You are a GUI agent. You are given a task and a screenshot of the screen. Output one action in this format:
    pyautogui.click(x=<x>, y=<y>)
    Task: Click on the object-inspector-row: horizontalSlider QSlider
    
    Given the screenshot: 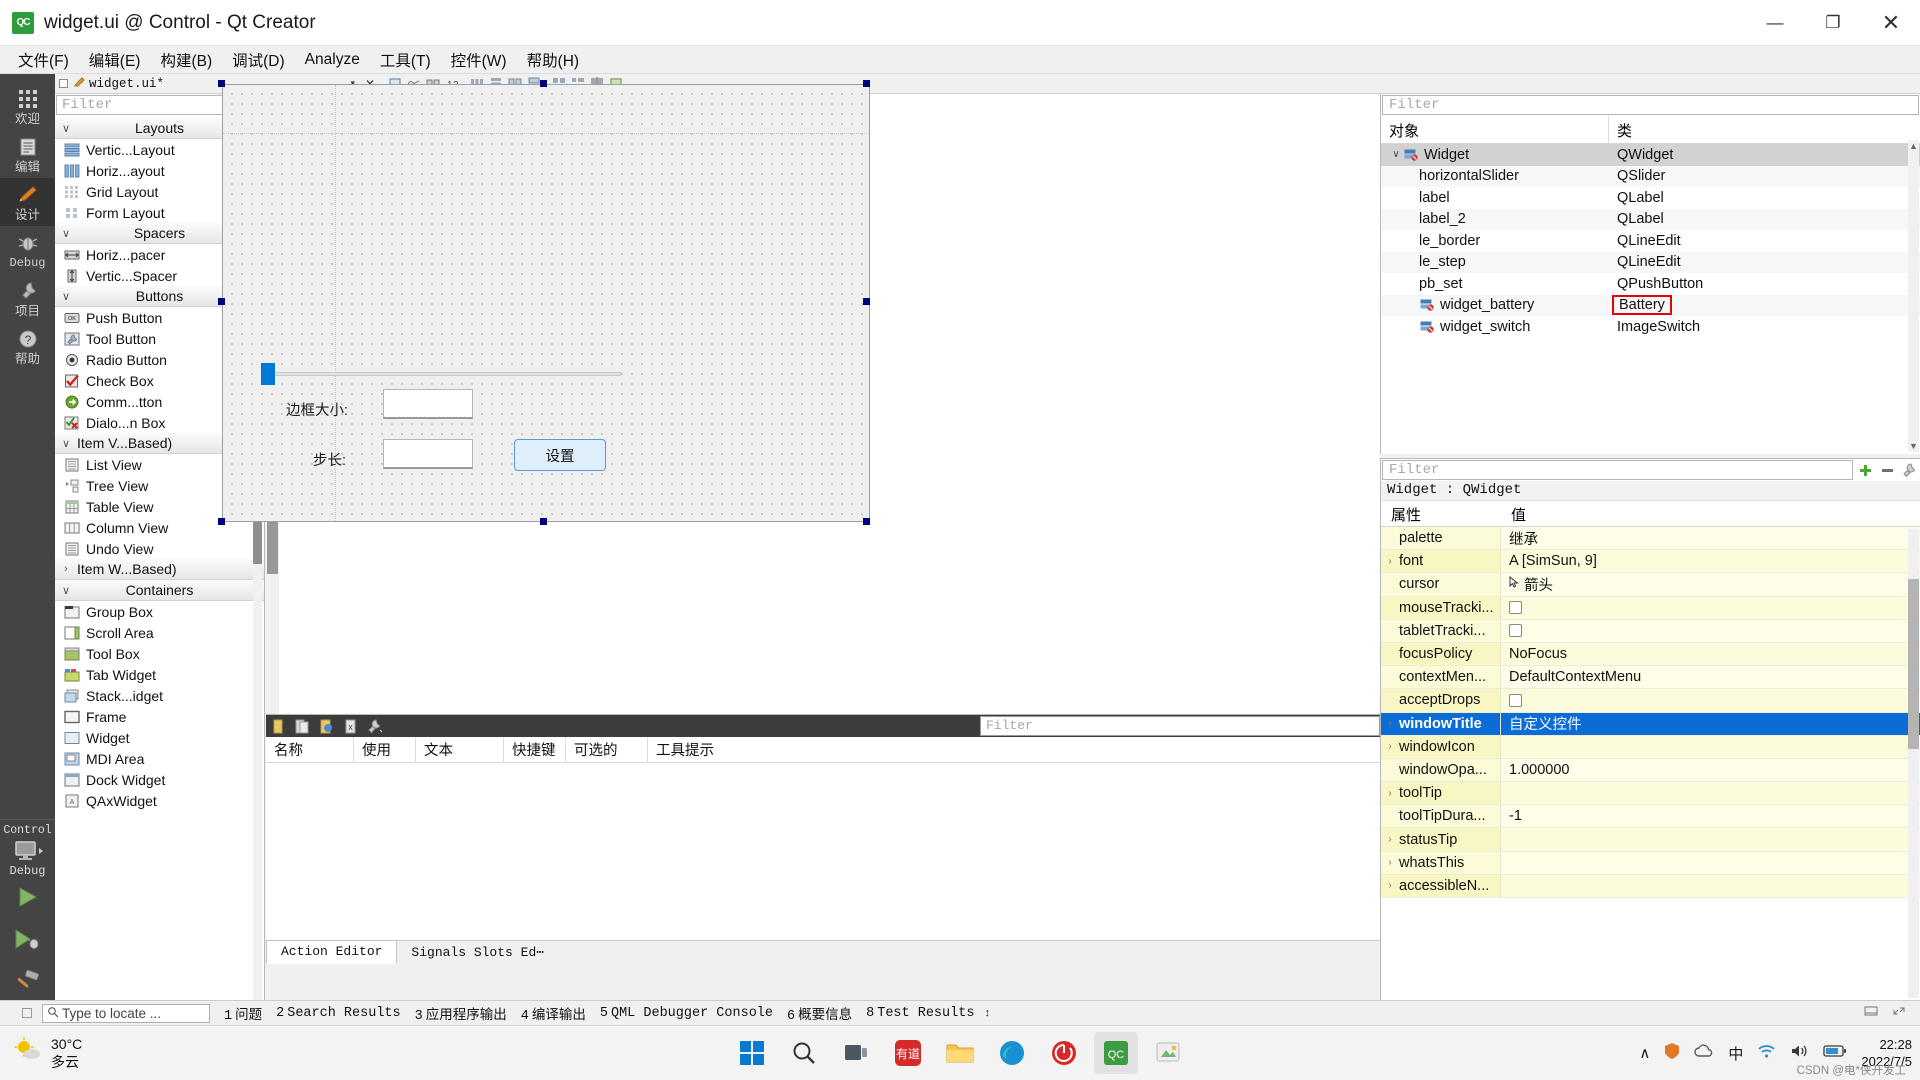 What is the action you would take?
    pyautogui.click(x=1650, y=176)
    